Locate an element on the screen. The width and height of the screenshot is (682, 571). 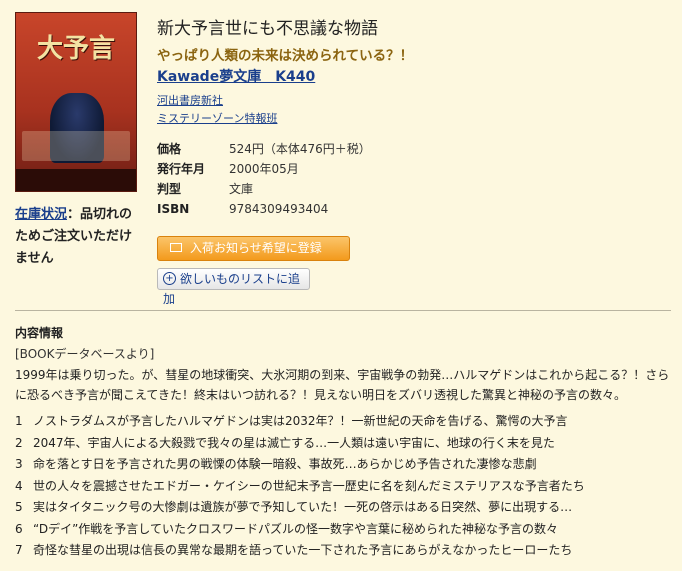
publisher-link: 河出書房新社 is located at coordinates (190, 100).